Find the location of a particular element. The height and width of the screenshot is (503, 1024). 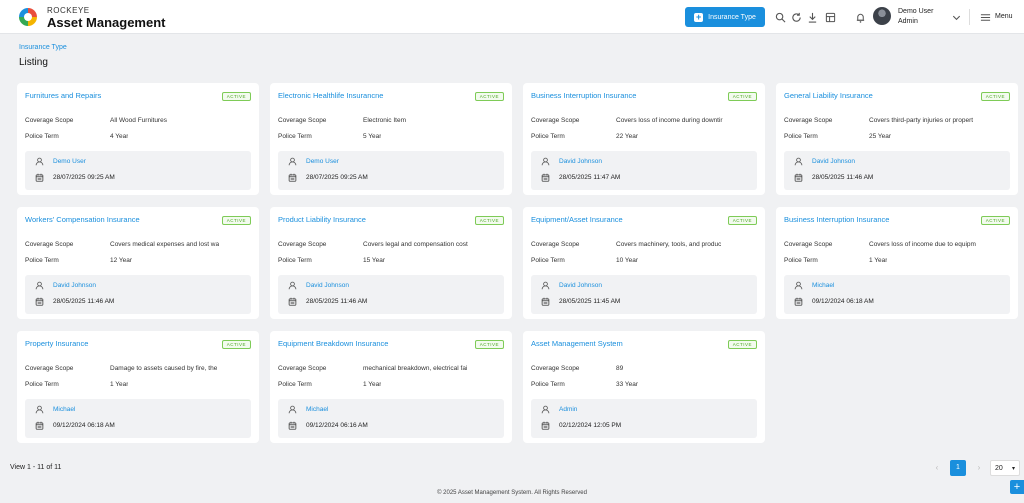

user-role: Admin is located at coordinates (908, 21).